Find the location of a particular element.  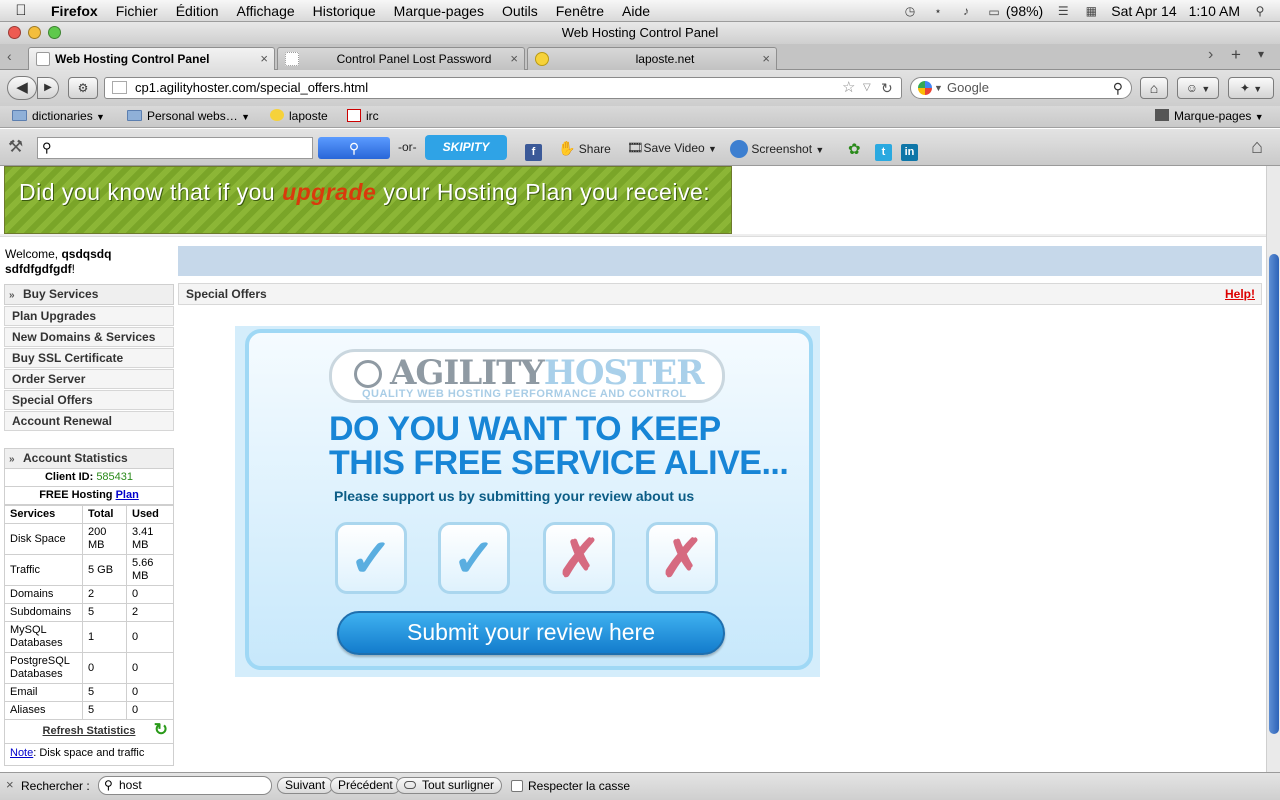

find-next-button: Suivant is located at coordinates (305, 785).